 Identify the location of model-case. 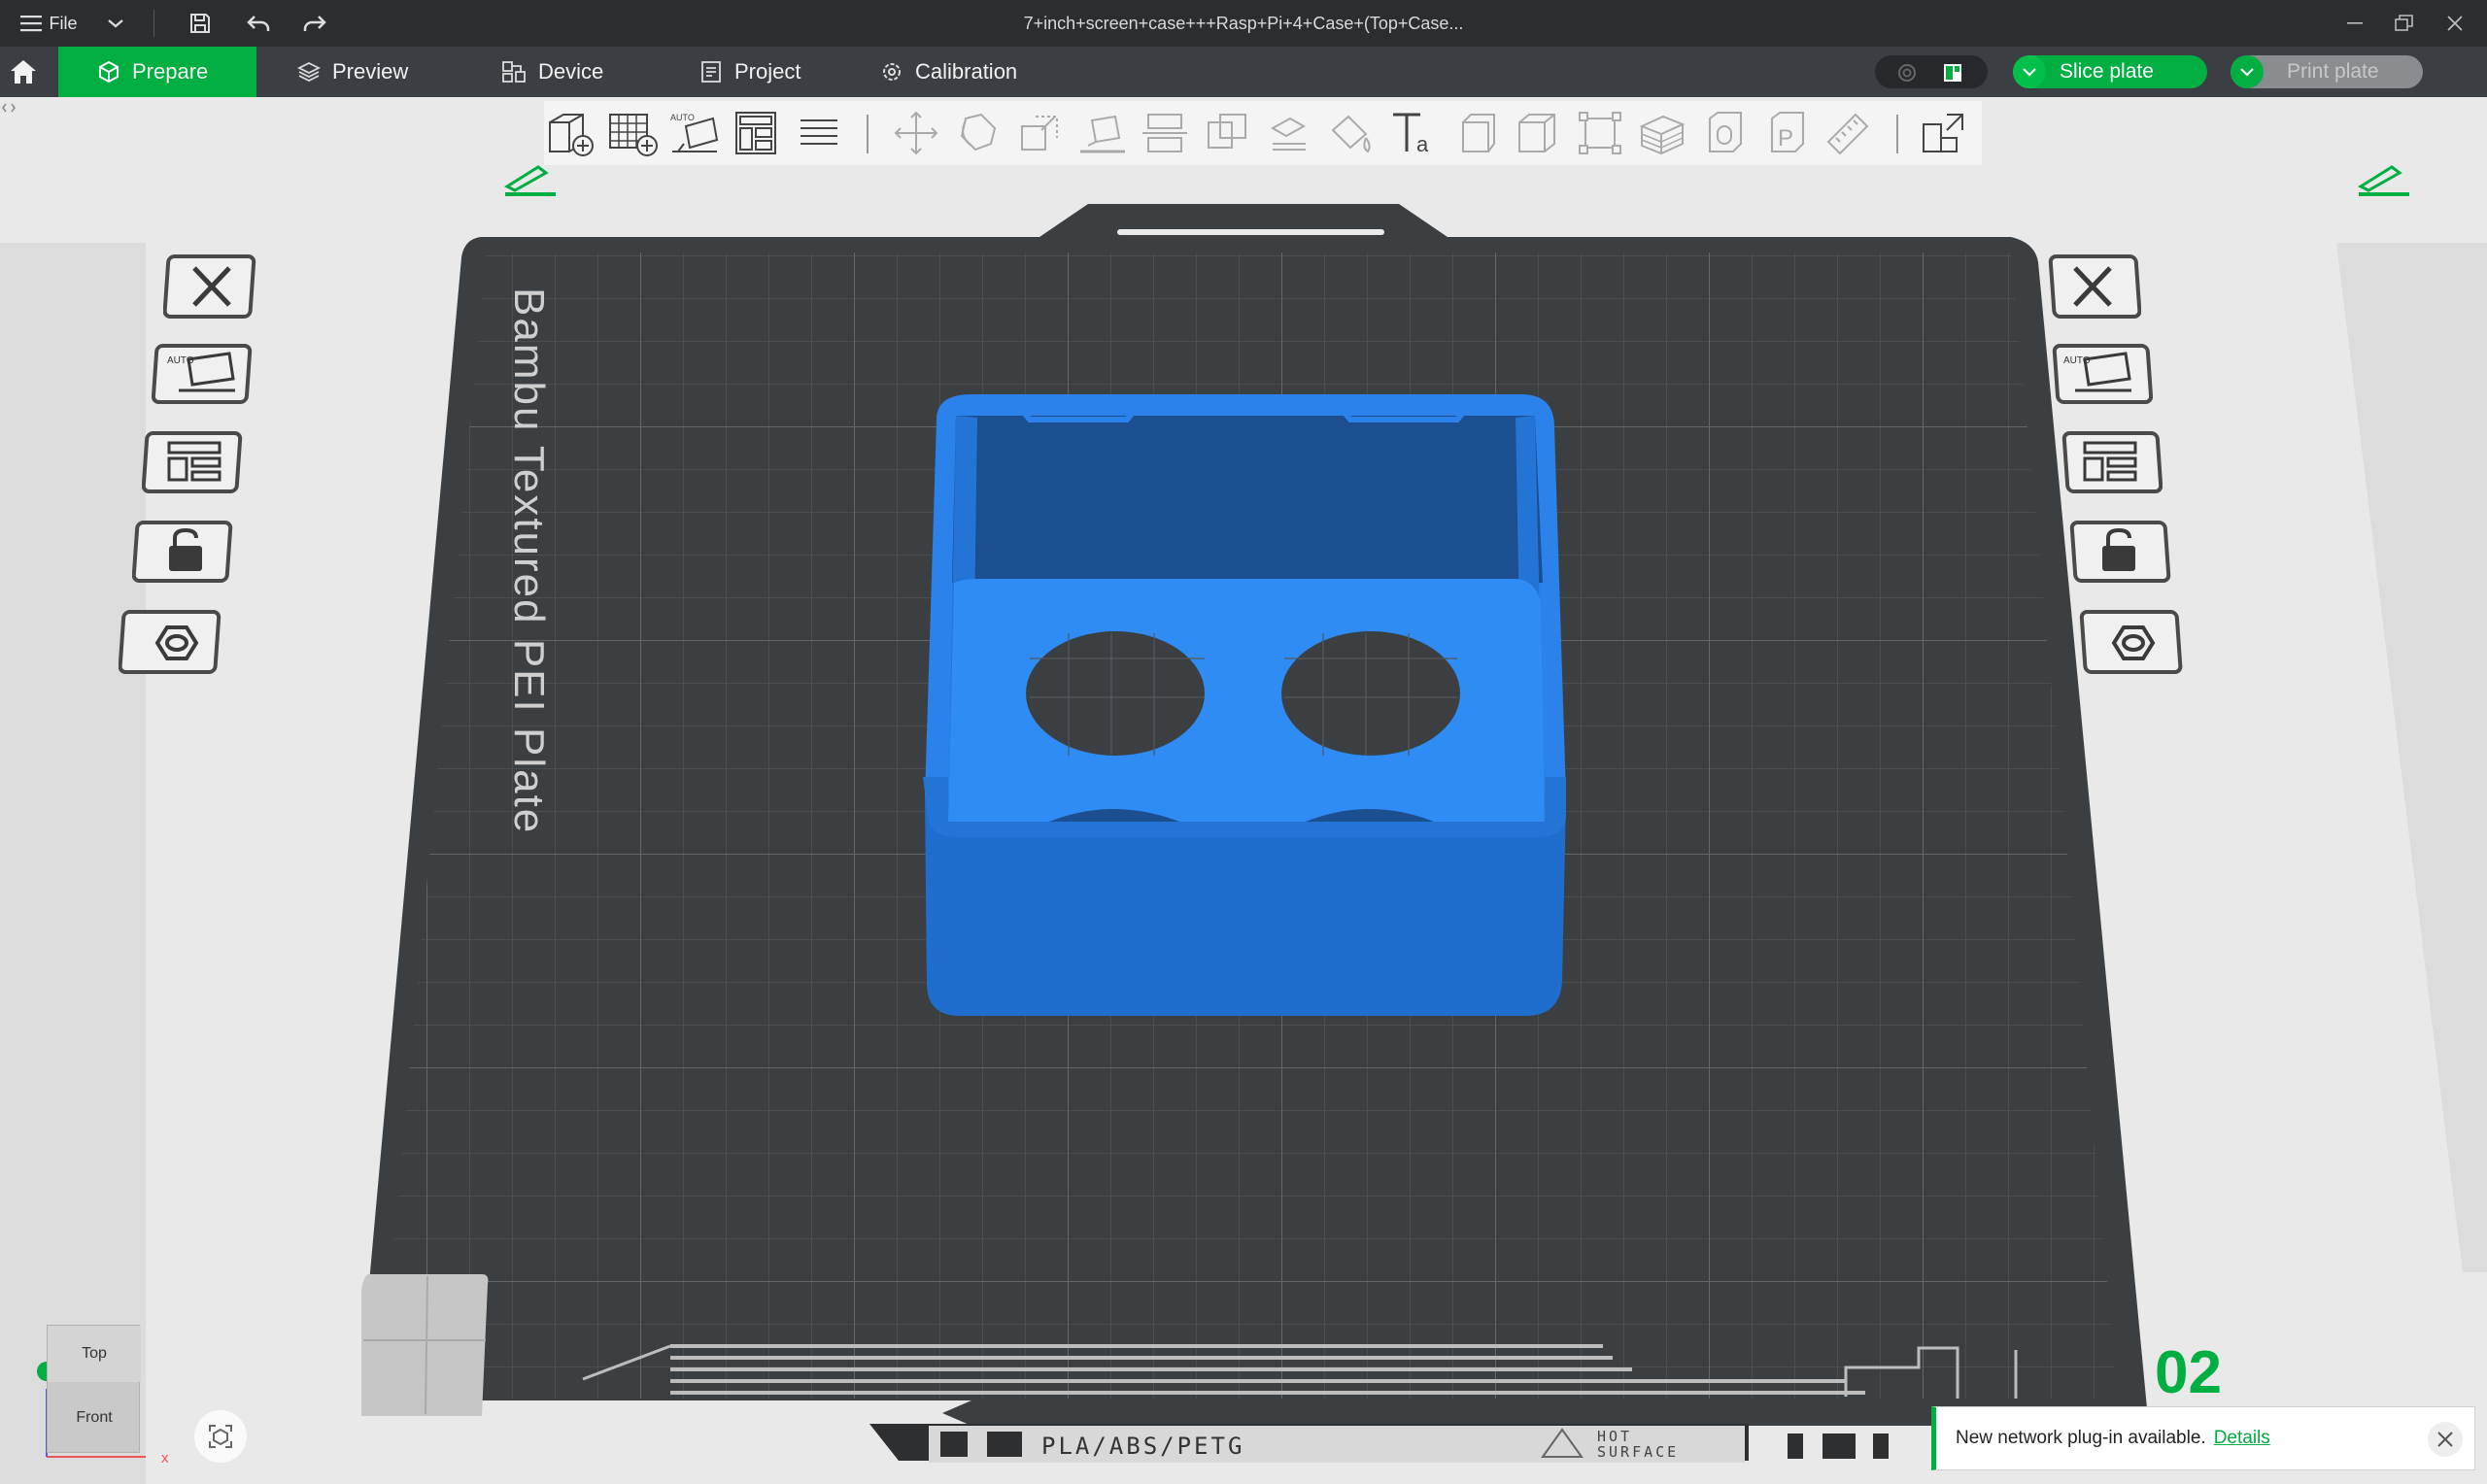
(1244, 705).